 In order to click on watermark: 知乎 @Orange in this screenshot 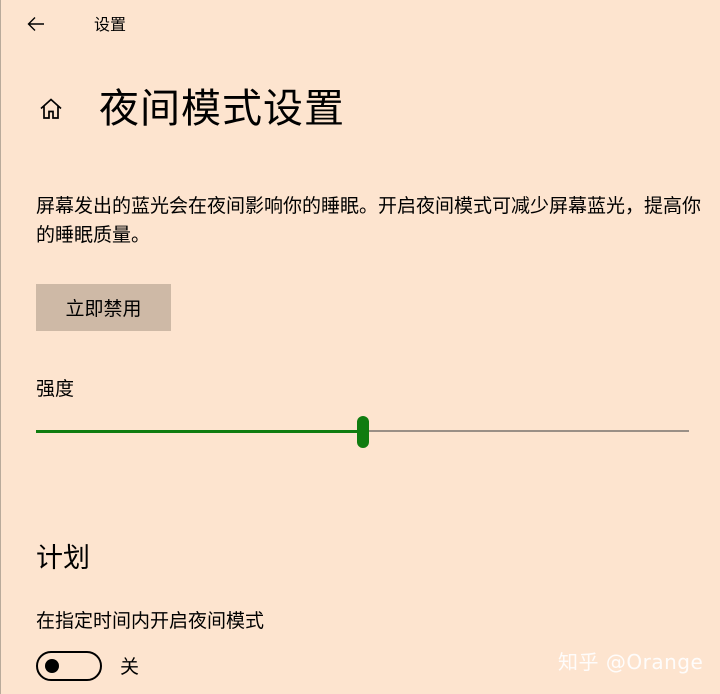, I will do `click(631, 662)`.